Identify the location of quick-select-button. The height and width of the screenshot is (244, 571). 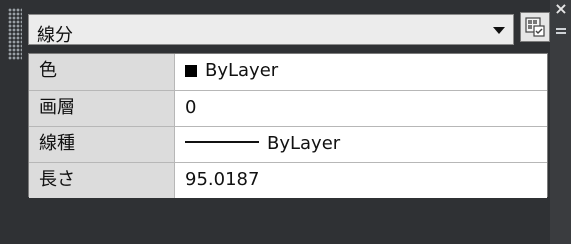
(535, 27).